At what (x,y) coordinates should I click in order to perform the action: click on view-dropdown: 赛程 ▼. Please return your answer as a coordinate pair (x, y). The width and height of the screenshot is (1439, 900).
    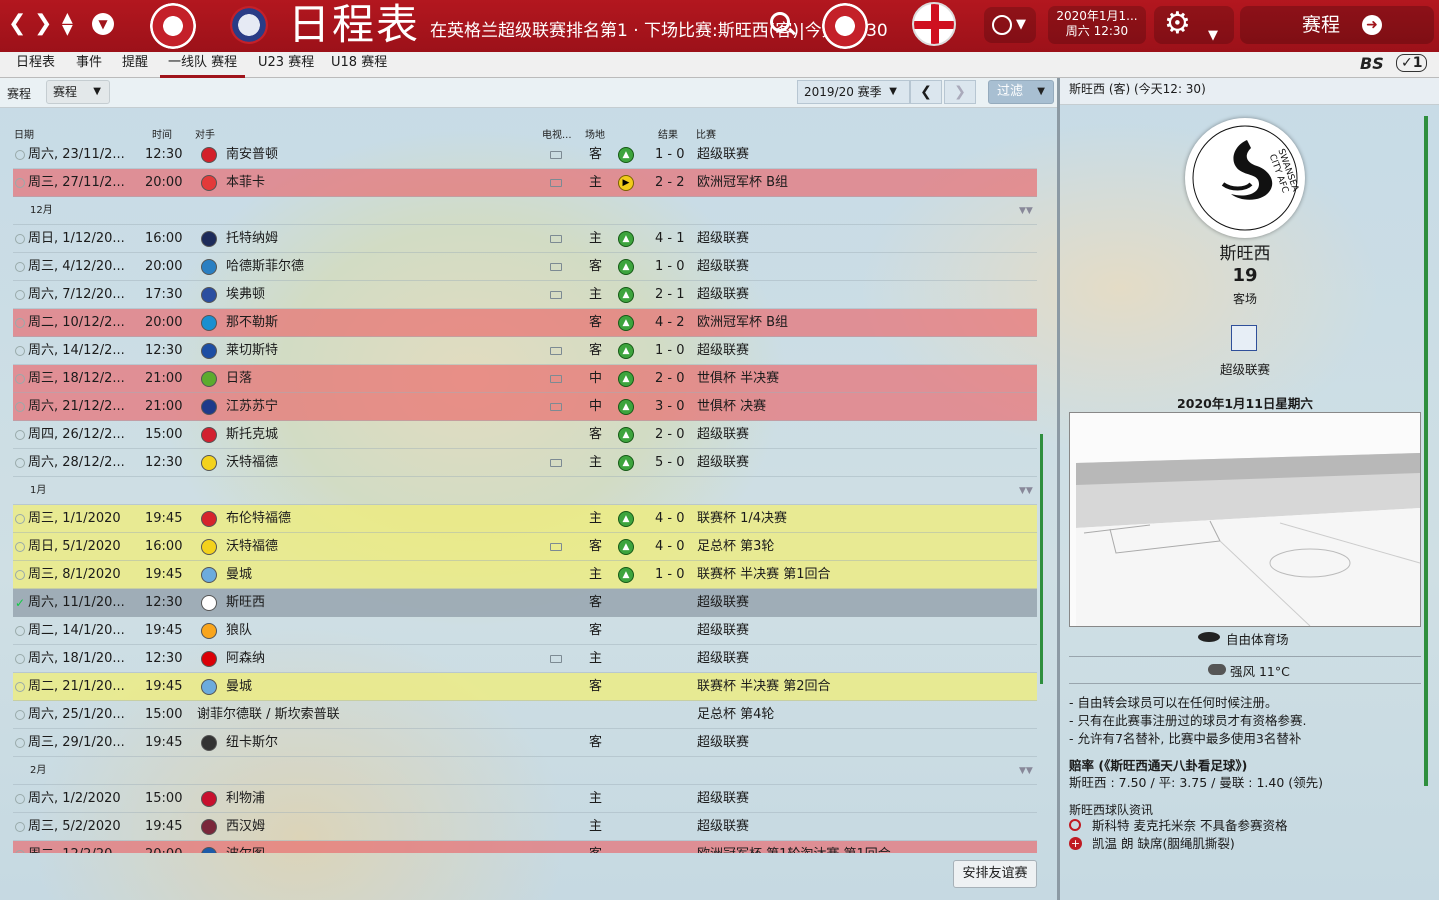
    Looking at the image, I should click on (78, 92).